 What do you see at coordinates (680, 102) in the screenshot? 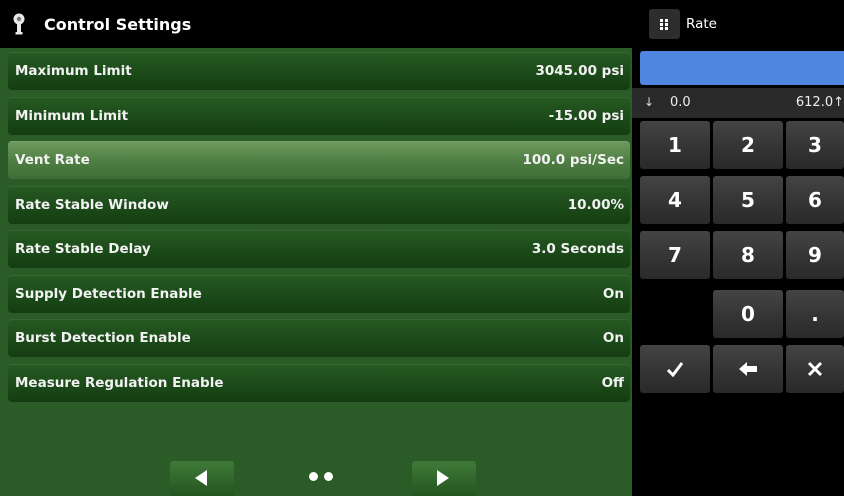
I see `range-low: 0.0` at bounding box center [680, 102].